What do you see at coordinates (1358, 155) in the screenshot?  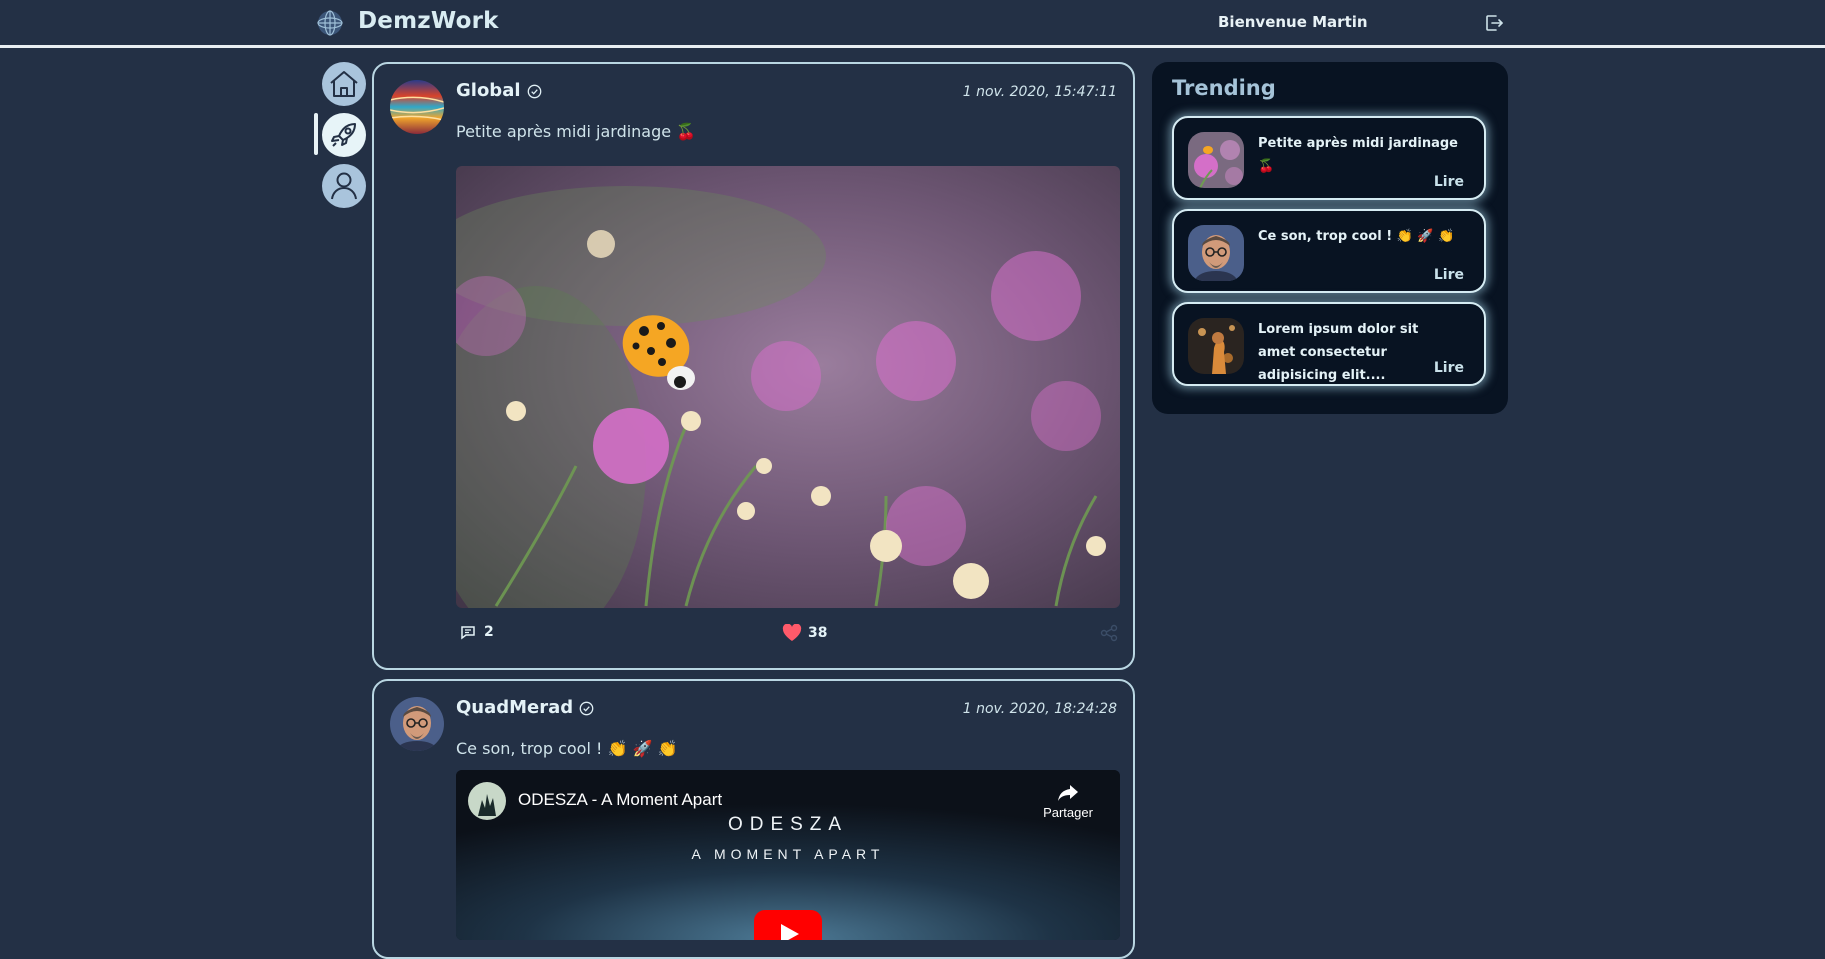 I see `trending-text: Petite après midi jardinage 🍒` at bounding box center [1358, 155].